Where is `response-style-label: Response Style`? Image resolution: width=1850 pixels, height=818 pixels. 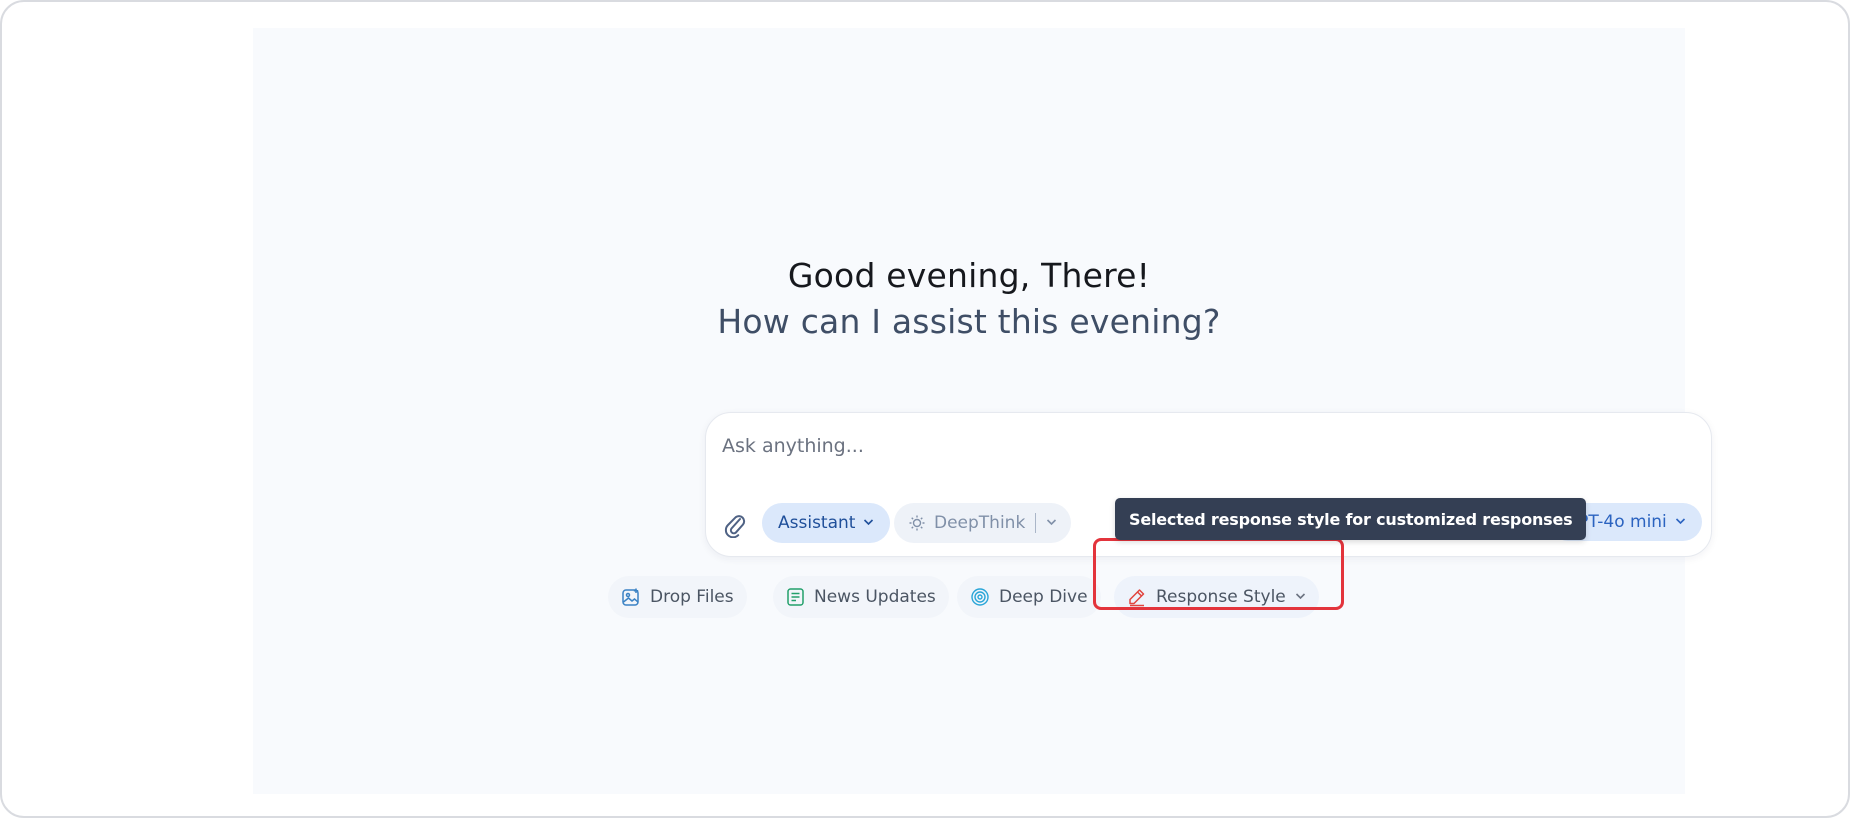
response-style-label: Response Style is located at coordinates (1221, 597).